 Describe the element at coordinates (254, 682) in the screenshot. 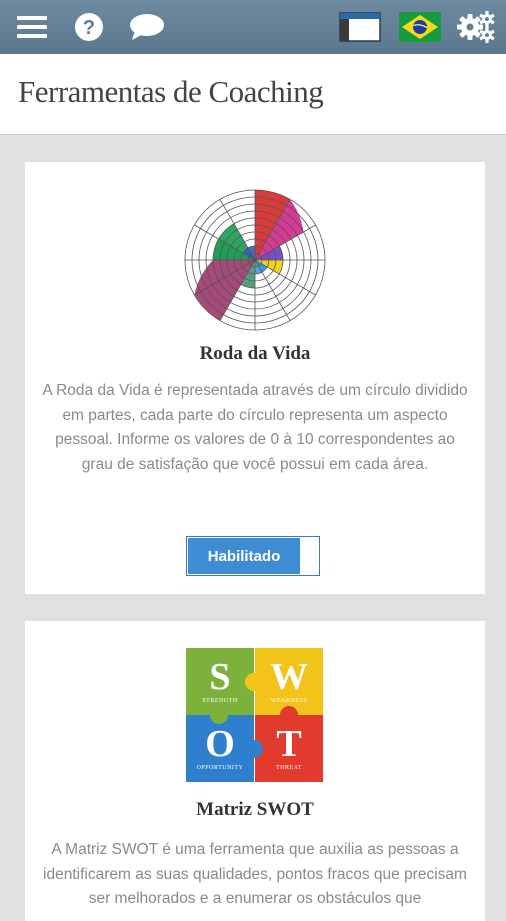

I see `puzzle-knob-top` at that location.